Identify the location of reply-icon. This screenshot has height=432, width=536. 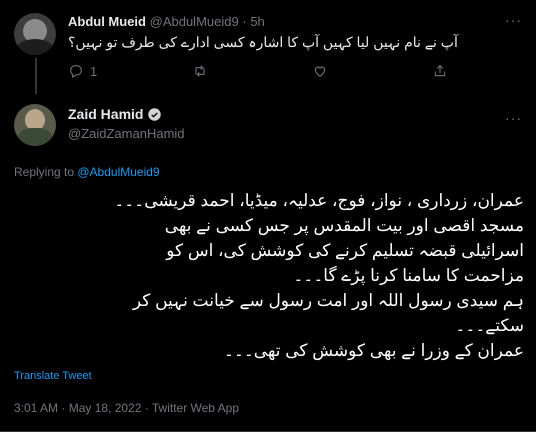
(76, 71).